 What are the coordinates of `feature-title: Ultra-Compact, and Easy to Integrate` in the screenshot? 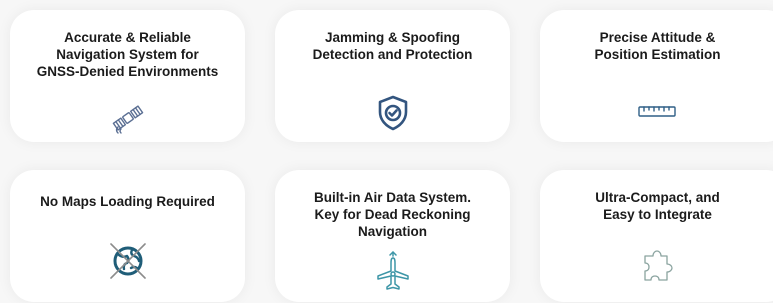 It's located at (657, 206).